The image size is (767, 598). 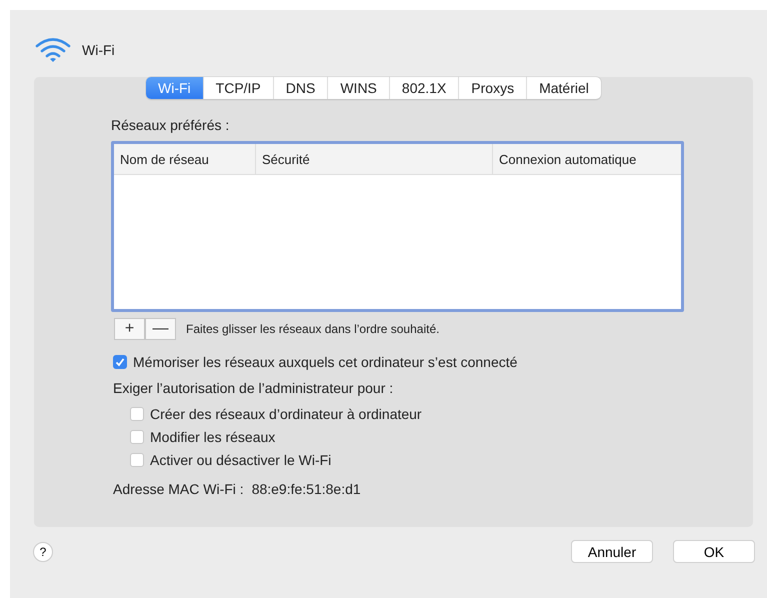 What do you see at coordinates (213, 436) in the screenshot?
I see `checkbox-label: Modifier les réseaux` at bounding box center [213, 436].